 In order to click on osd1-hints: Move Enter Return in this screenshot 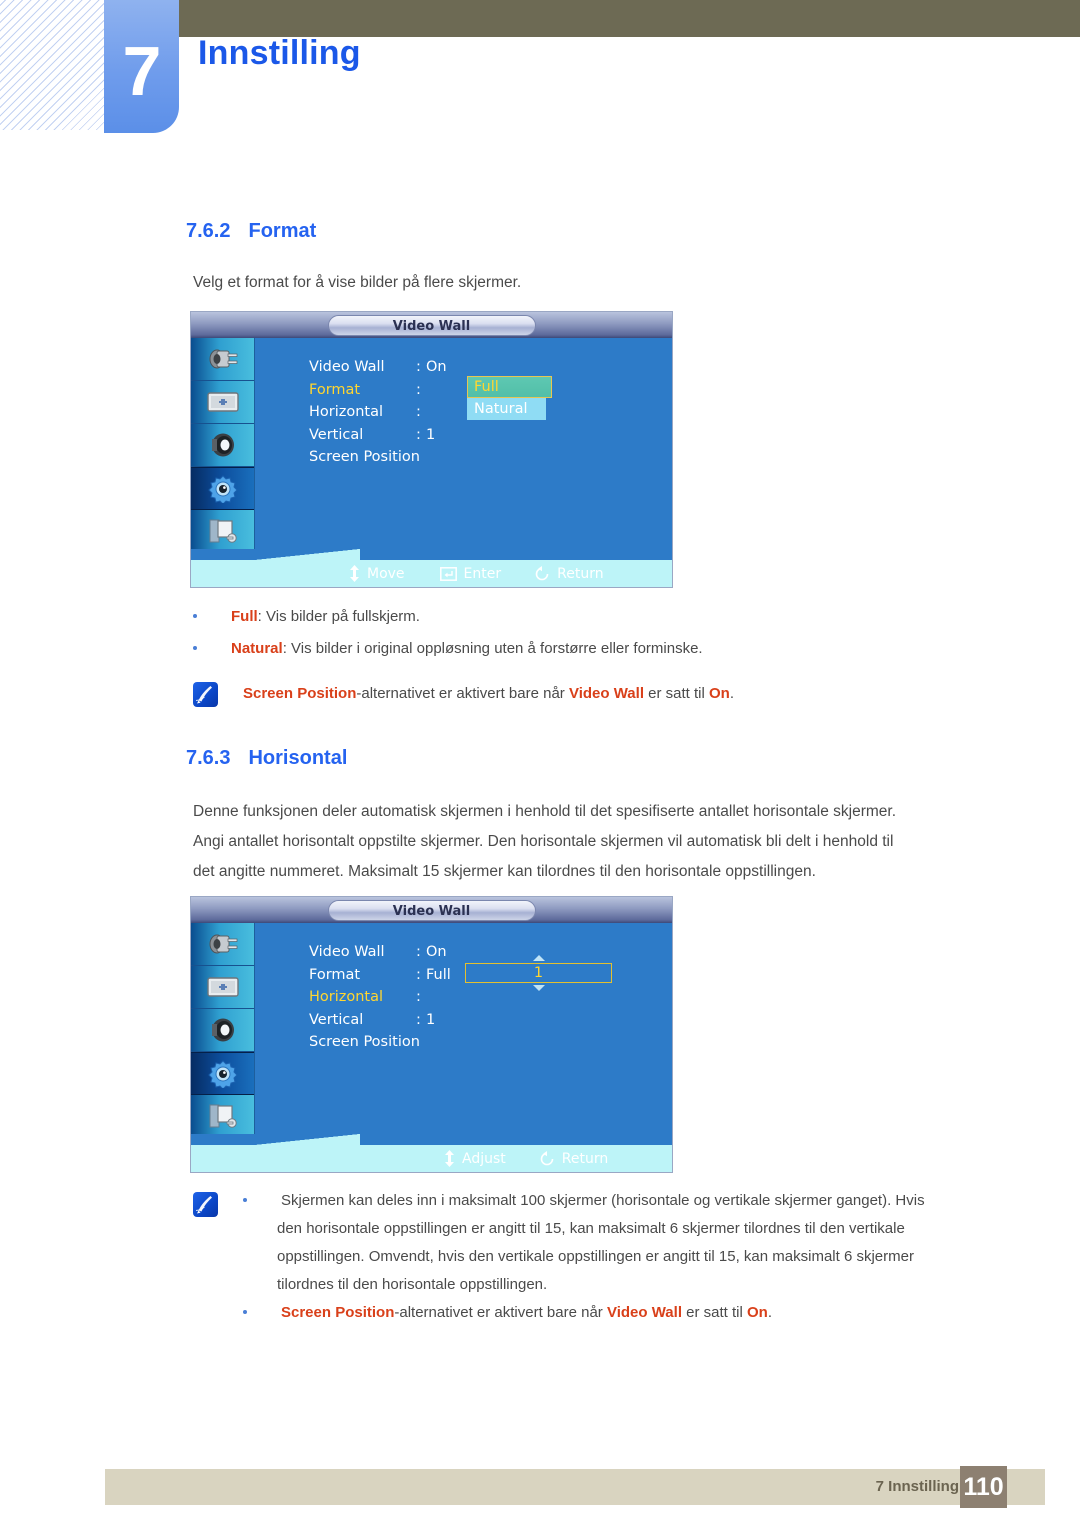, I will do `click(431, 573)`.